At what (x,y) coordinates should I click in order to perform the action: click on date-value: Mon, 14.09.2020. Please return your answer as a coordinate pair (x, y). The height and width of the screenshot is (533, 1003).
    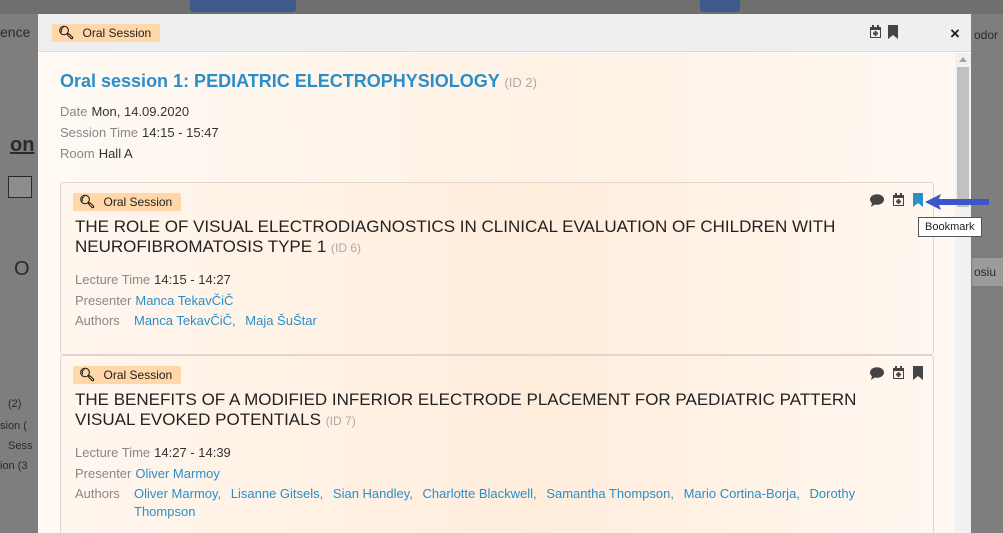
    Looking at the image, I should click on (140, 111).